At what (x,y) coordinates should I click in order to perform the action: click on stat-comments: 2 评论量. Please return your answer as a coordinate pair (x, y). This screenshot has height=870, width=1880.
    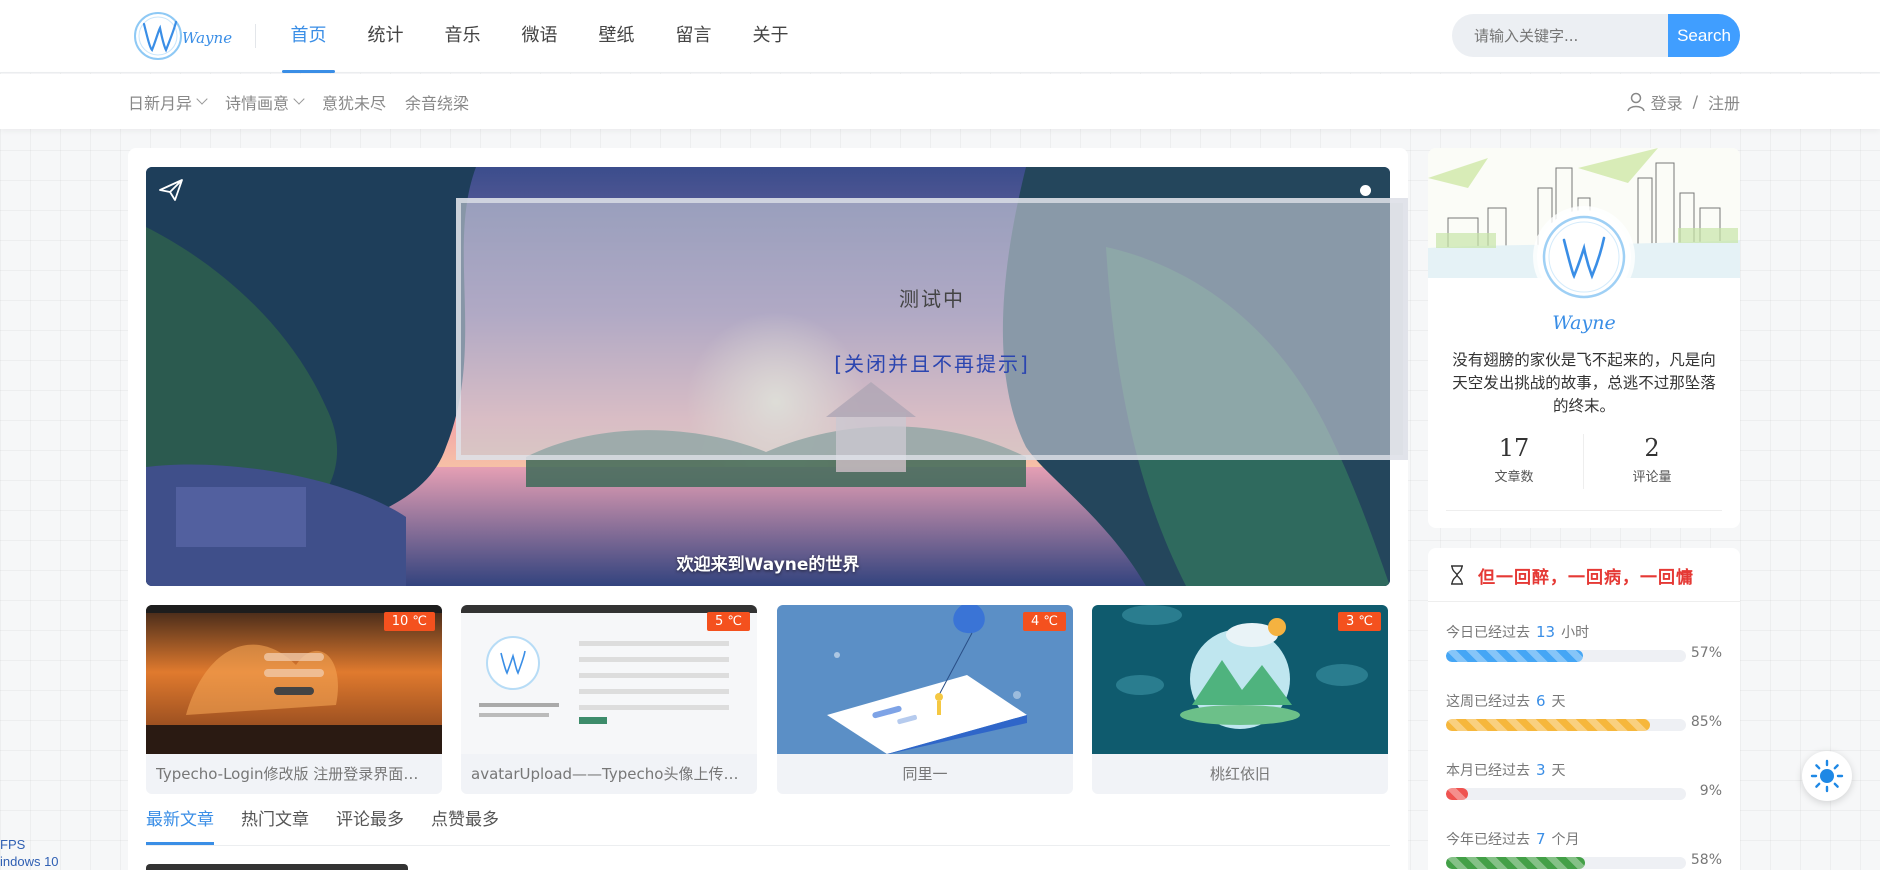
    Looking at the image, I should click on (1652, 459).